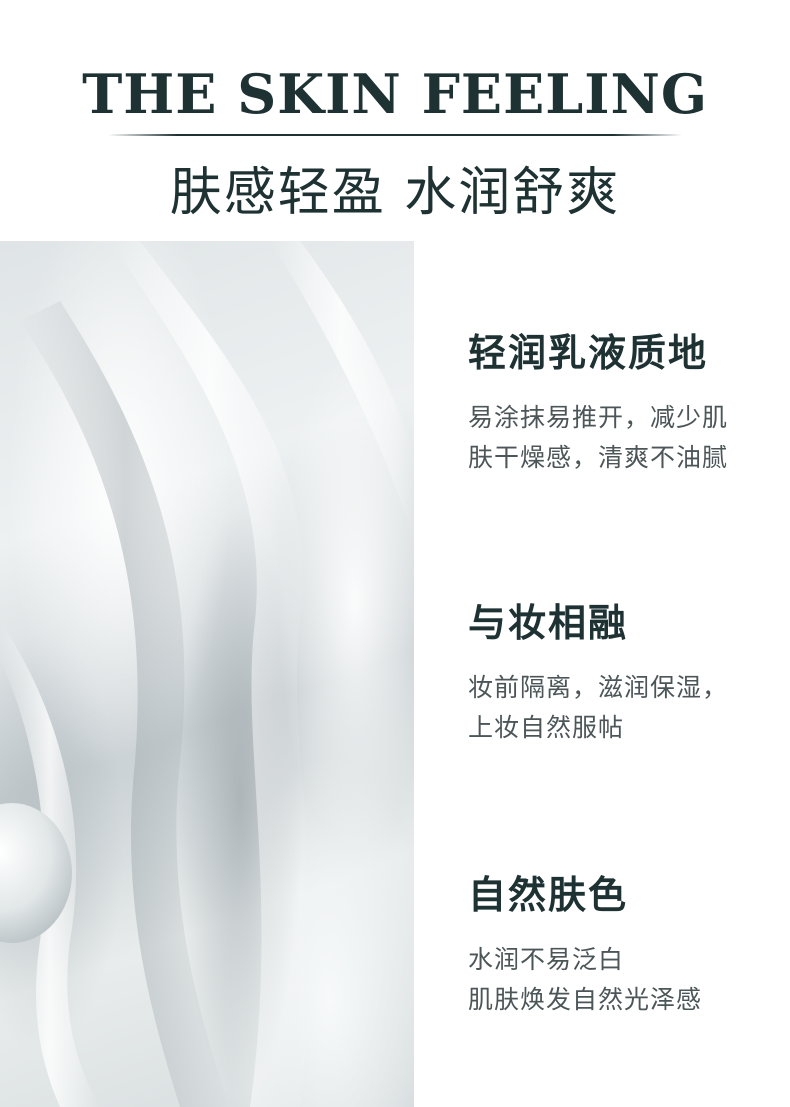 Image resolution: width=790 pixels, height=1107 pixels. Describe the element at coordinates (623, 438) in the screenshot. I see `feature-description: 易涂抹易推开，减少肌 肤干燥感，清爽不油腻` at that location.